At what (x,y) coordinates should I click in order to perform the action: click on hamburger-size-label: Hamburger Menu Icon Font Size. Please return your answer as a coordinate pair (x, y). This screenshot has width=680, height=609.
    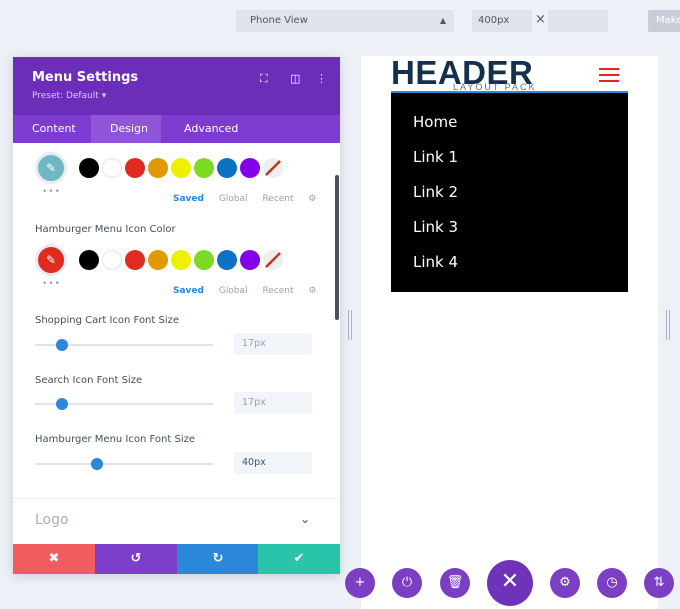
    Looking at the image, I should click on (115, 439).